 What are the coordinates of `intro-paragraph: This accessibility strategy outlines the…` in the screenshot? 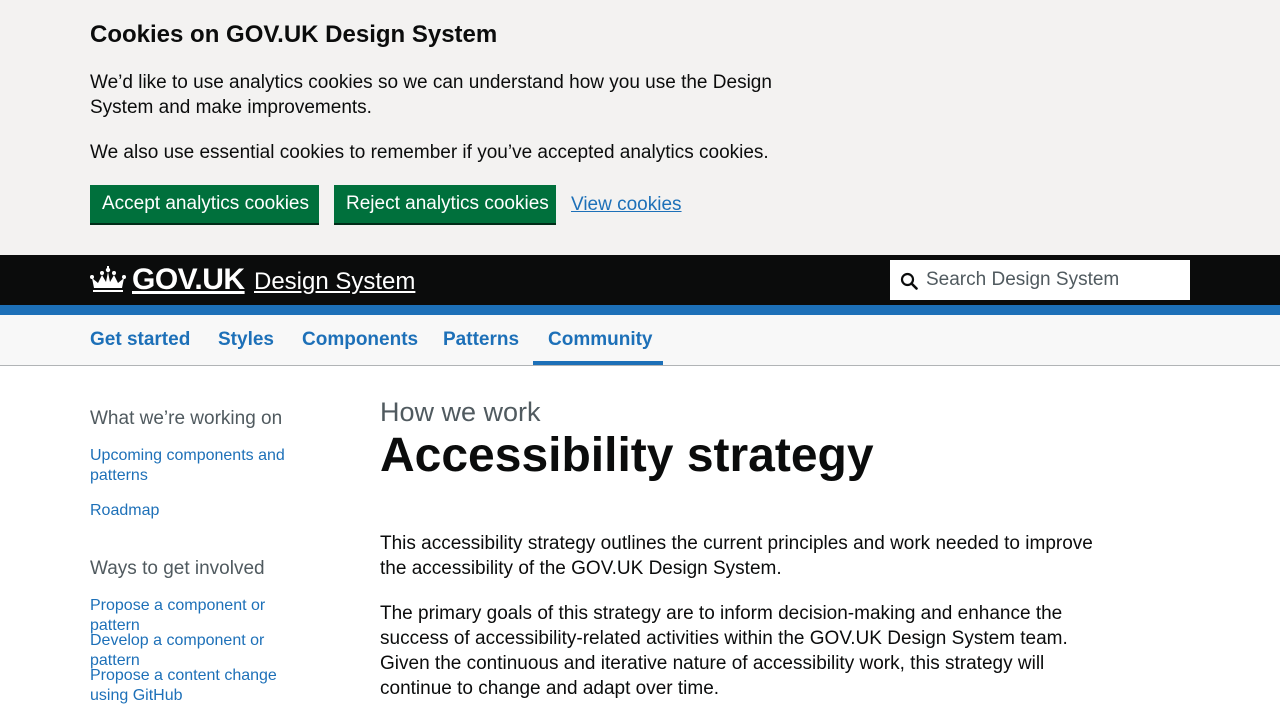 It's located at (736, 556).